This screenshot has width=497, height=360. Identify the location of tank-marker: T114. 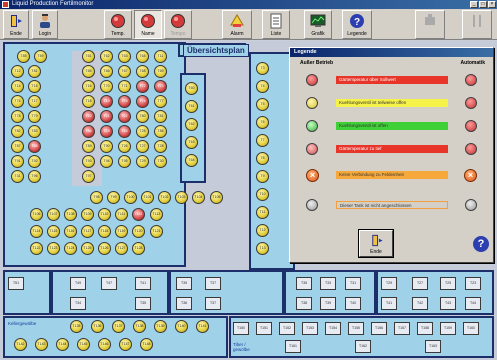
(36, 231).